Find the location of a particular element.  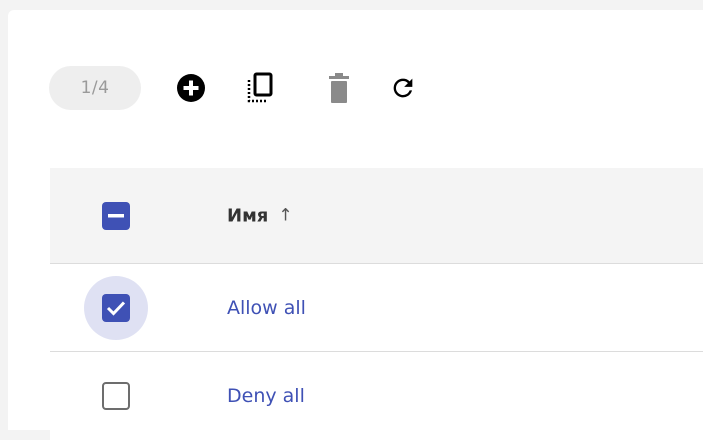

checkmark-icon is located at coordinates (116, 307).